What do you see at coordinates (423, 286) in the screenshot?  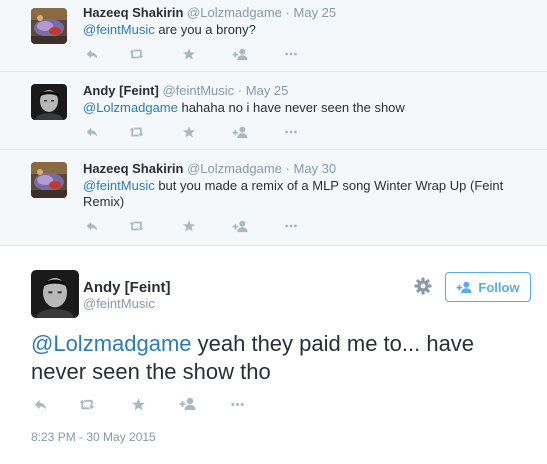 I see `gear-icon` at bounding box center [423, 286].